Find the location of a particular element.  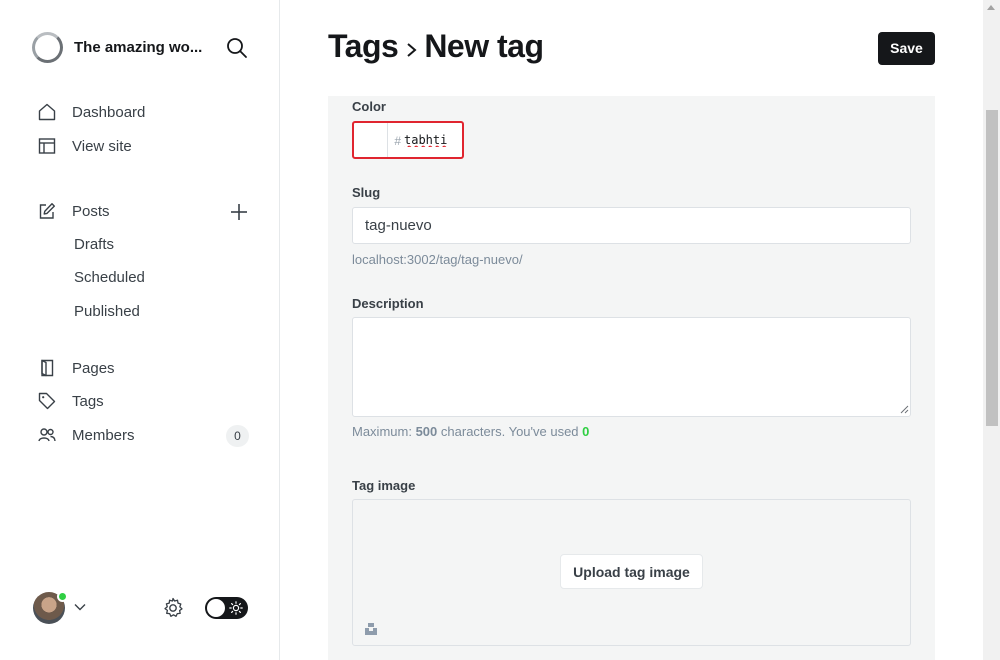

nav-drafts: Drafts is located at coordinates (94, 245).